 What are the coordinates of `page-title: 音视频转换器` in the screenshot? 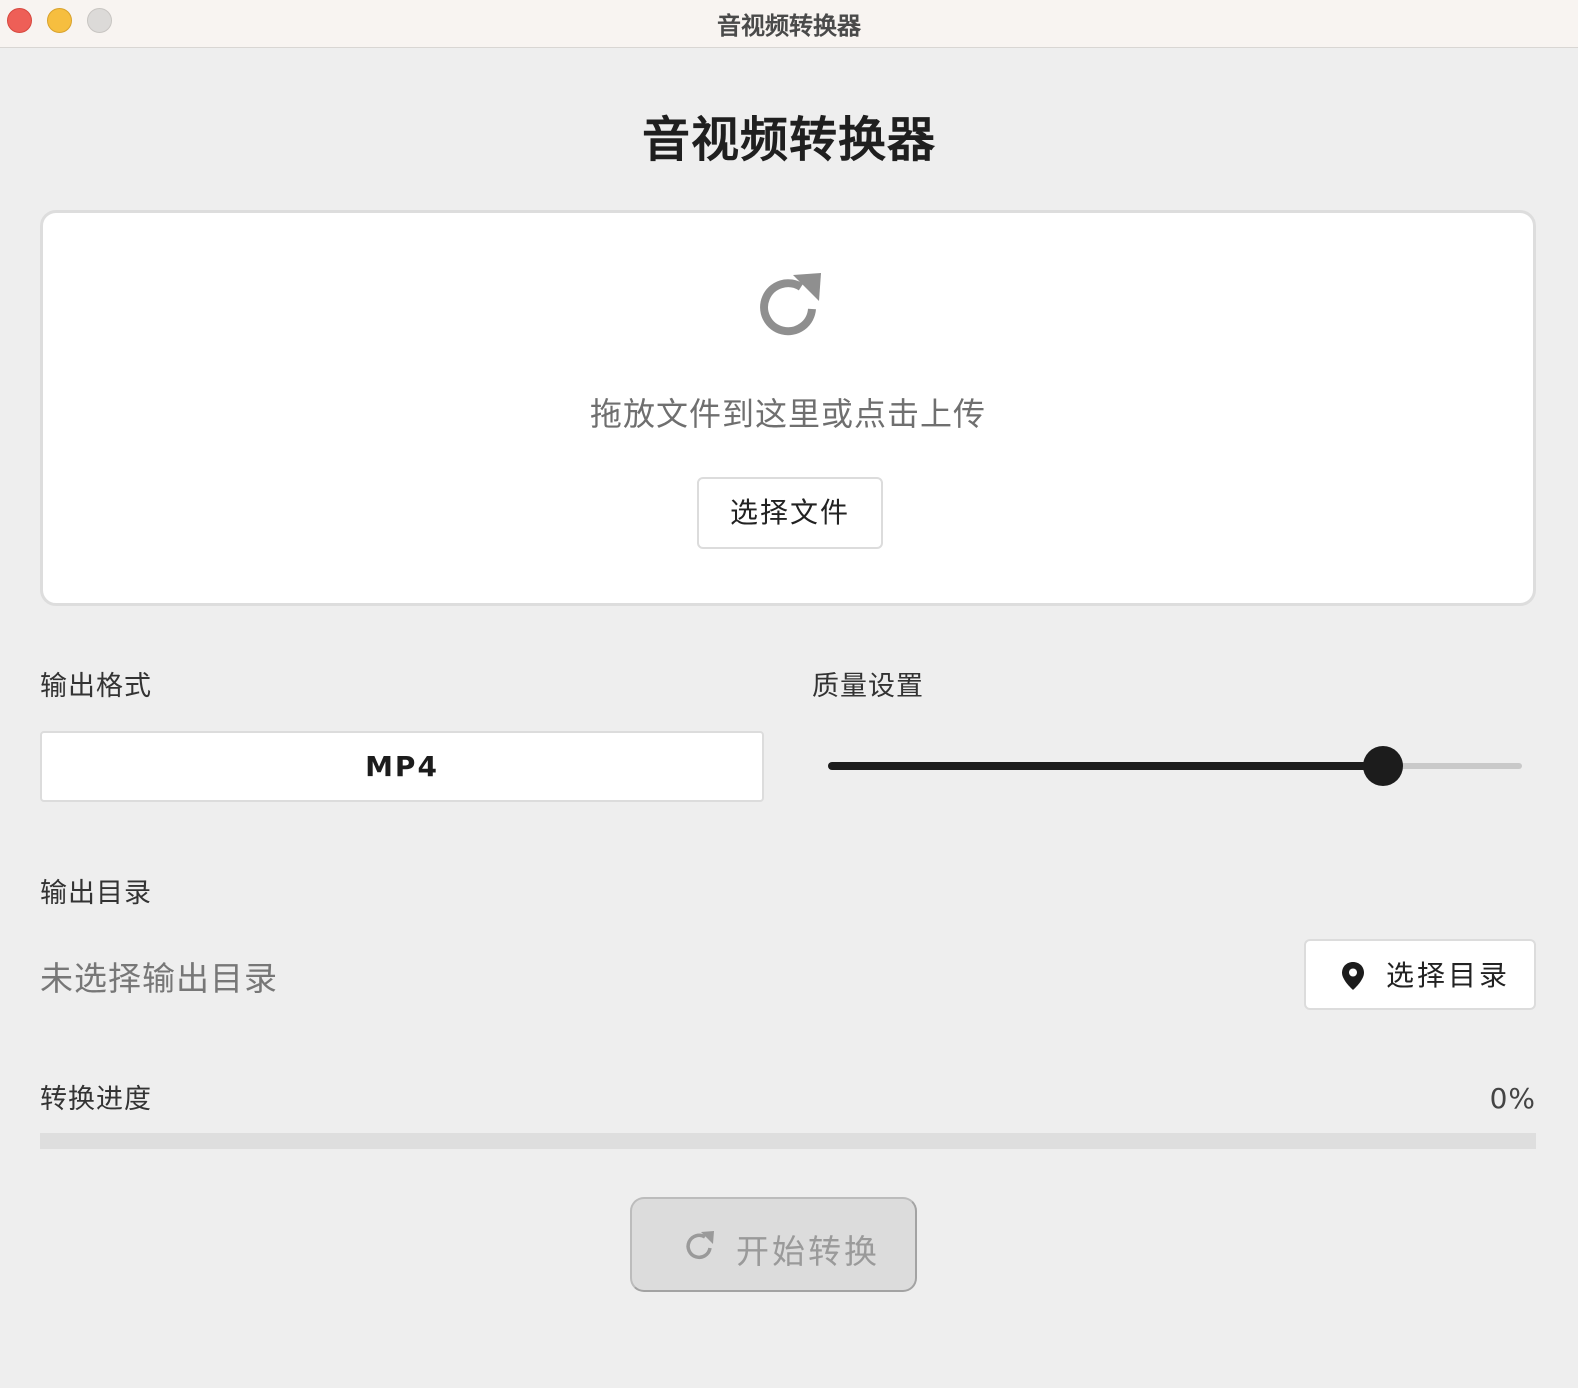 It's located at (788, 140).